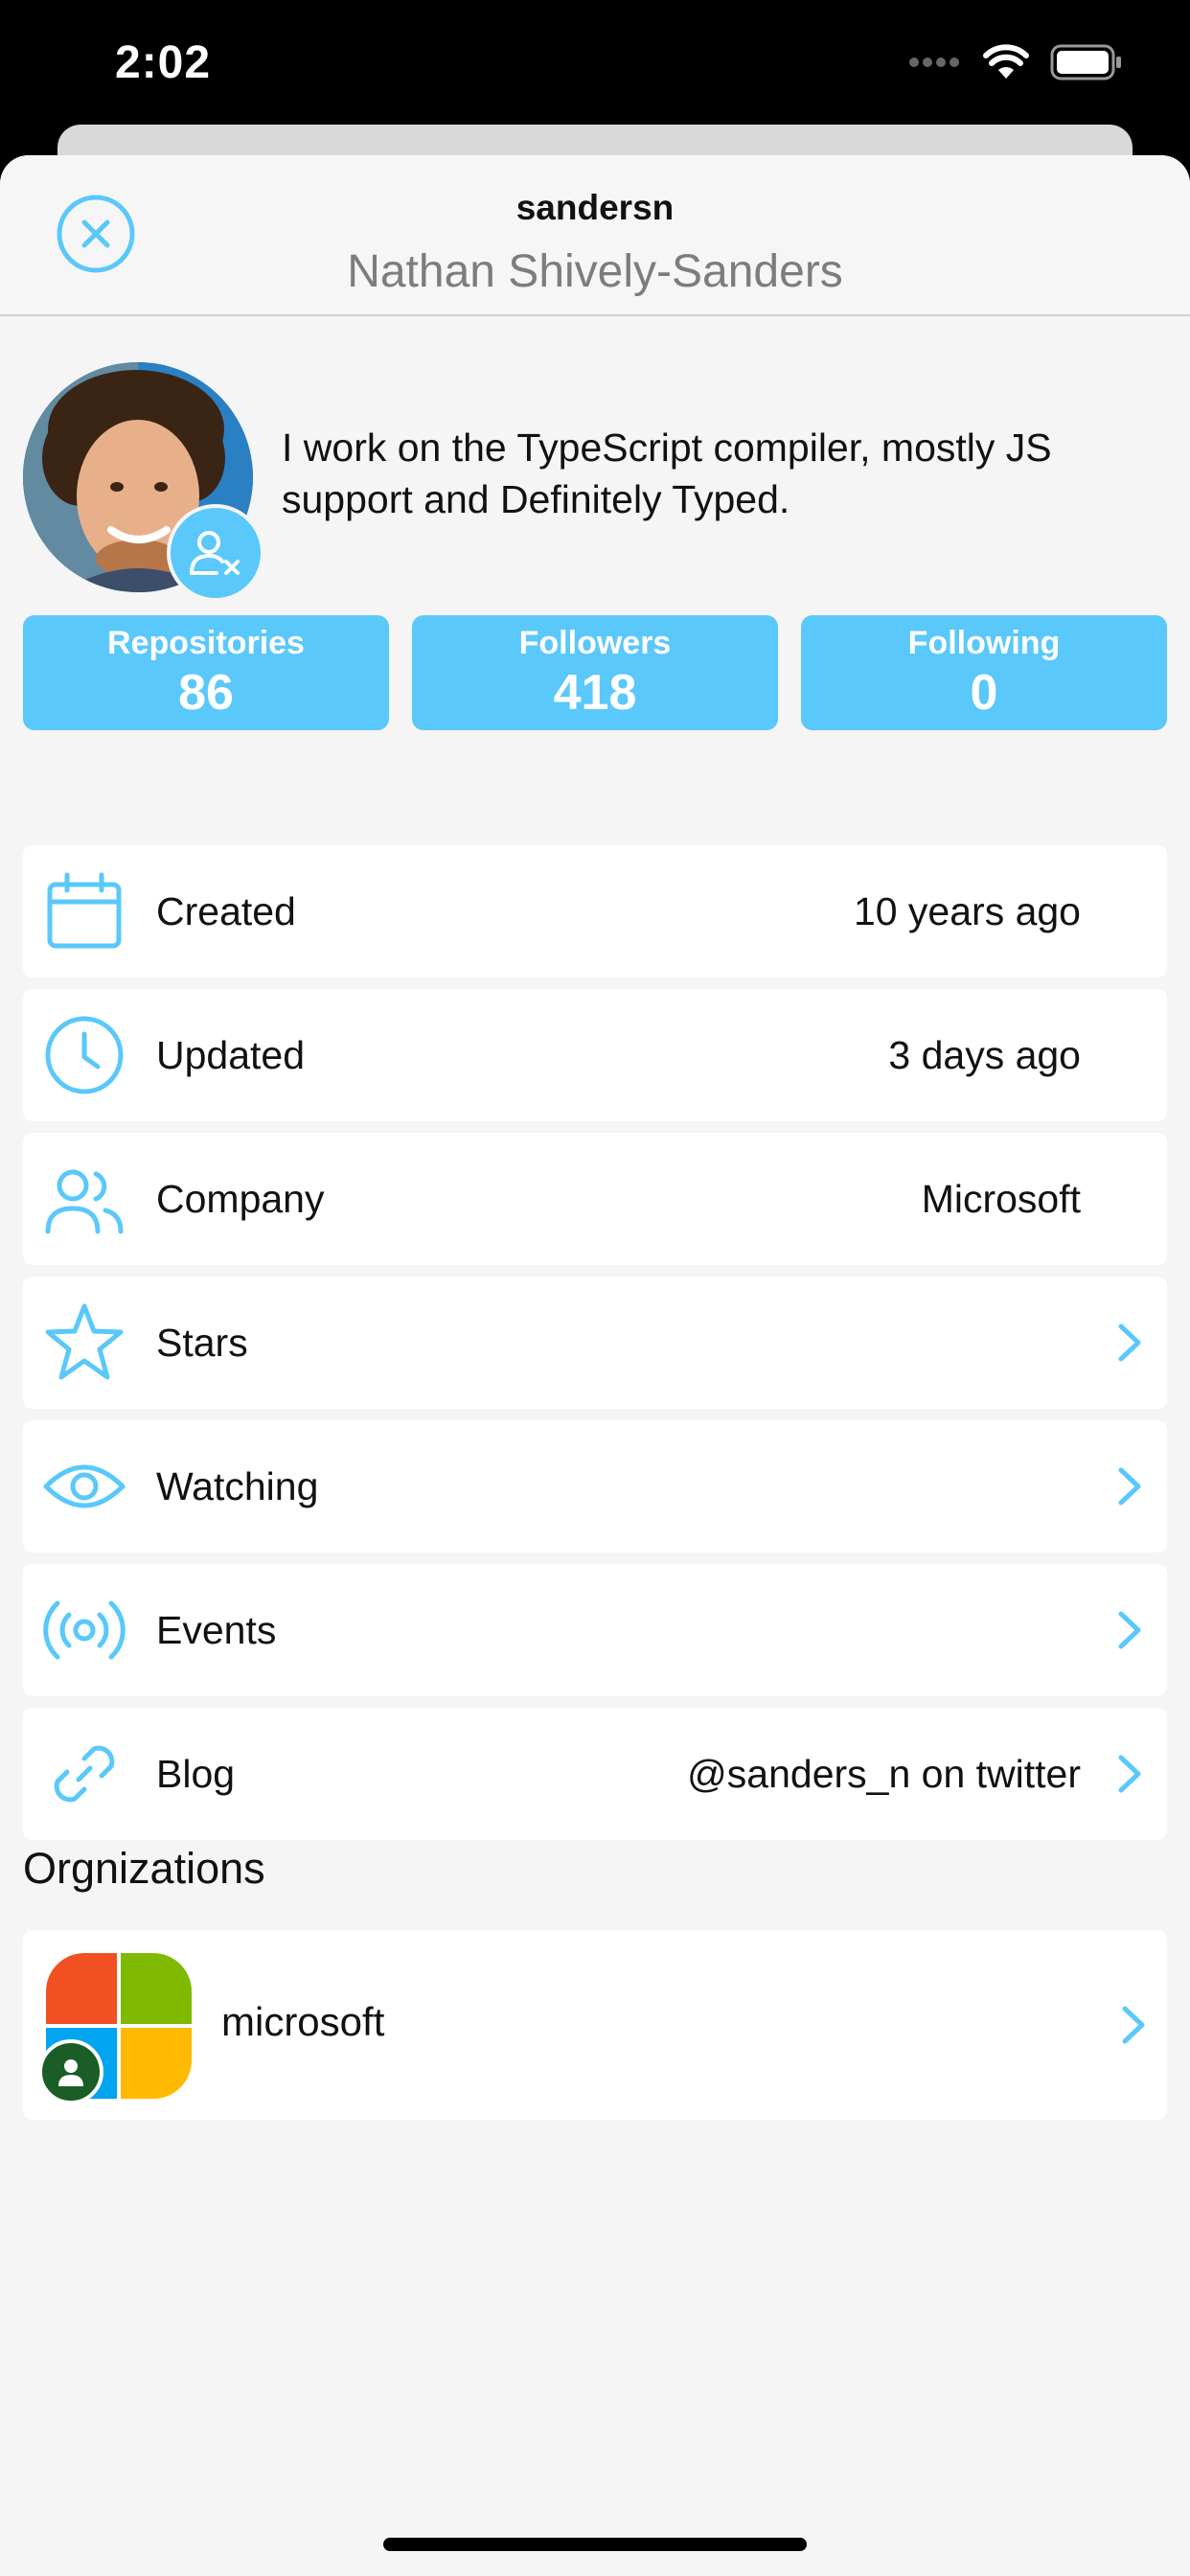 The image size is (1190, 2576). I want to click on stars-row: Stars, so click(595, 1342).